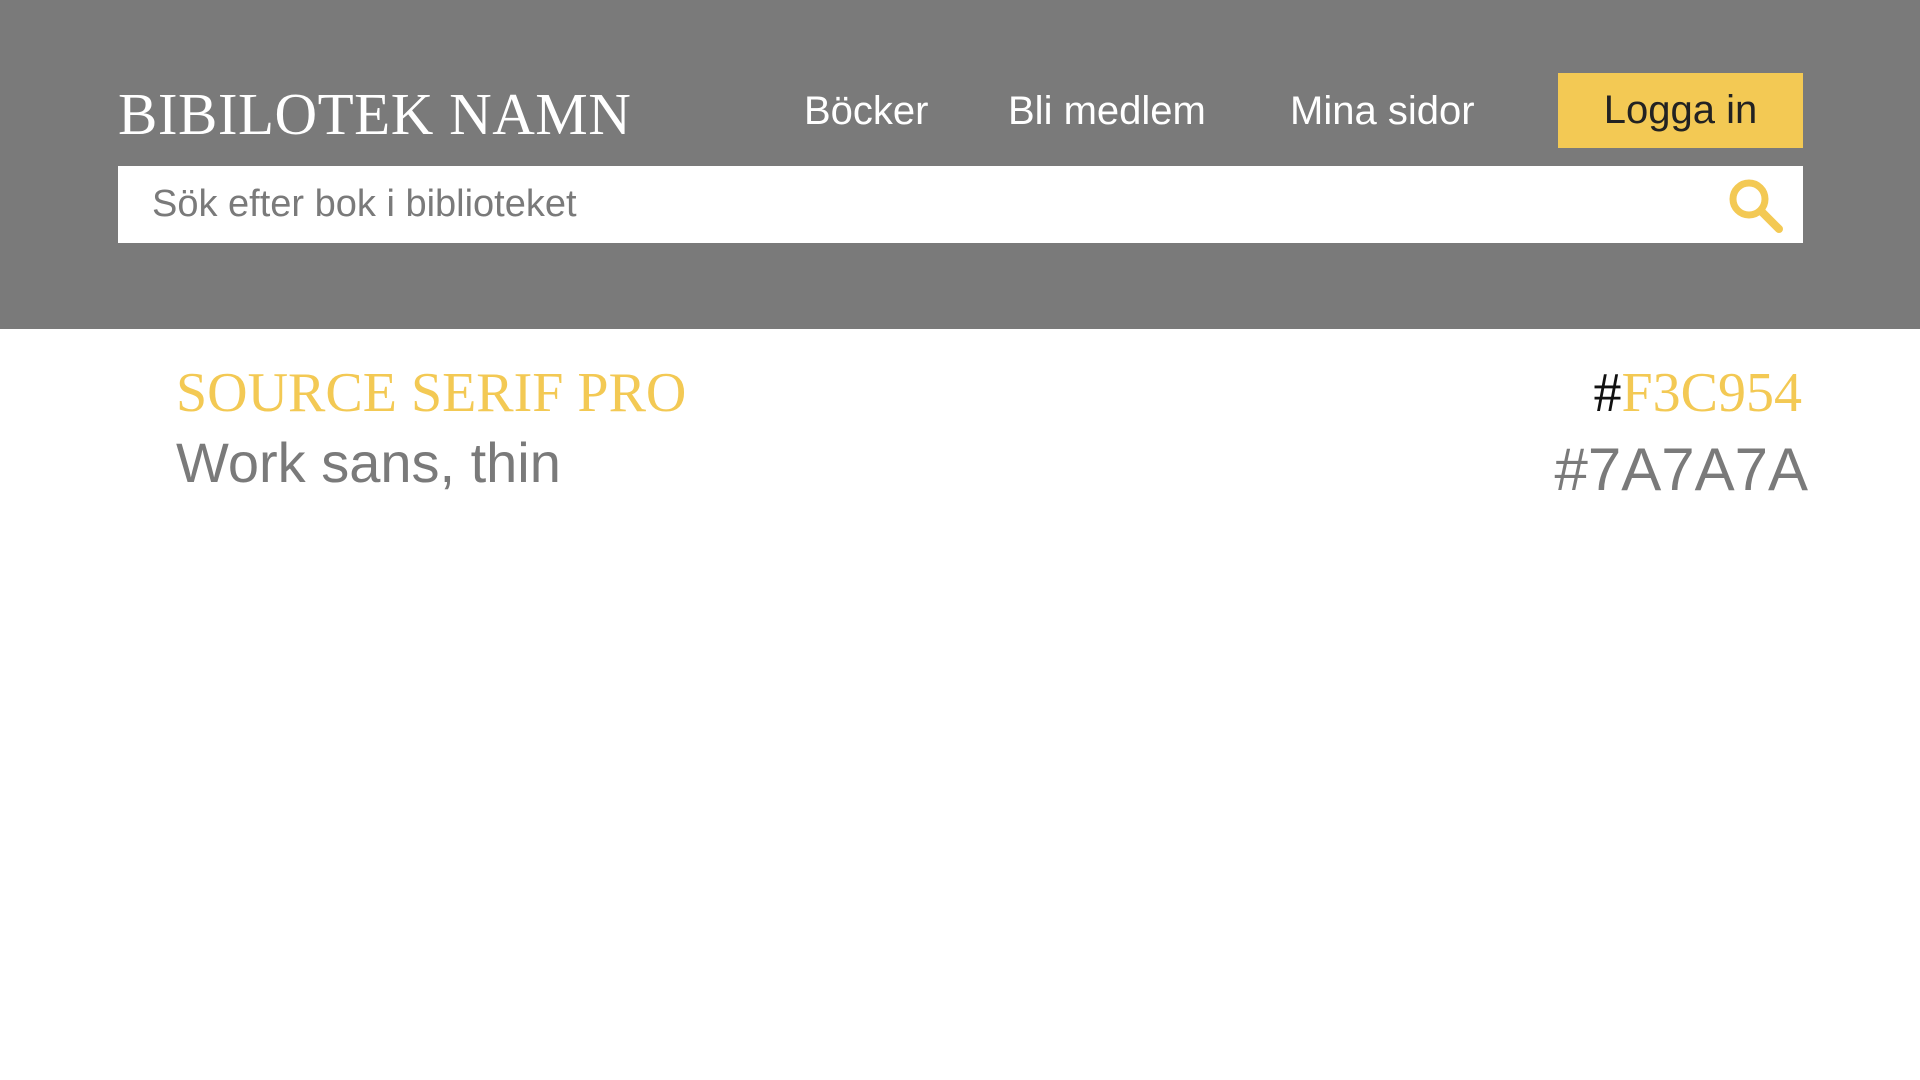 The height and width of the screenshot is (1080, 1920). What do you see at coordinates (1607, 393) in the screenshot?
I see `primary-color-hash: #` at bounding box center [1607, 393].